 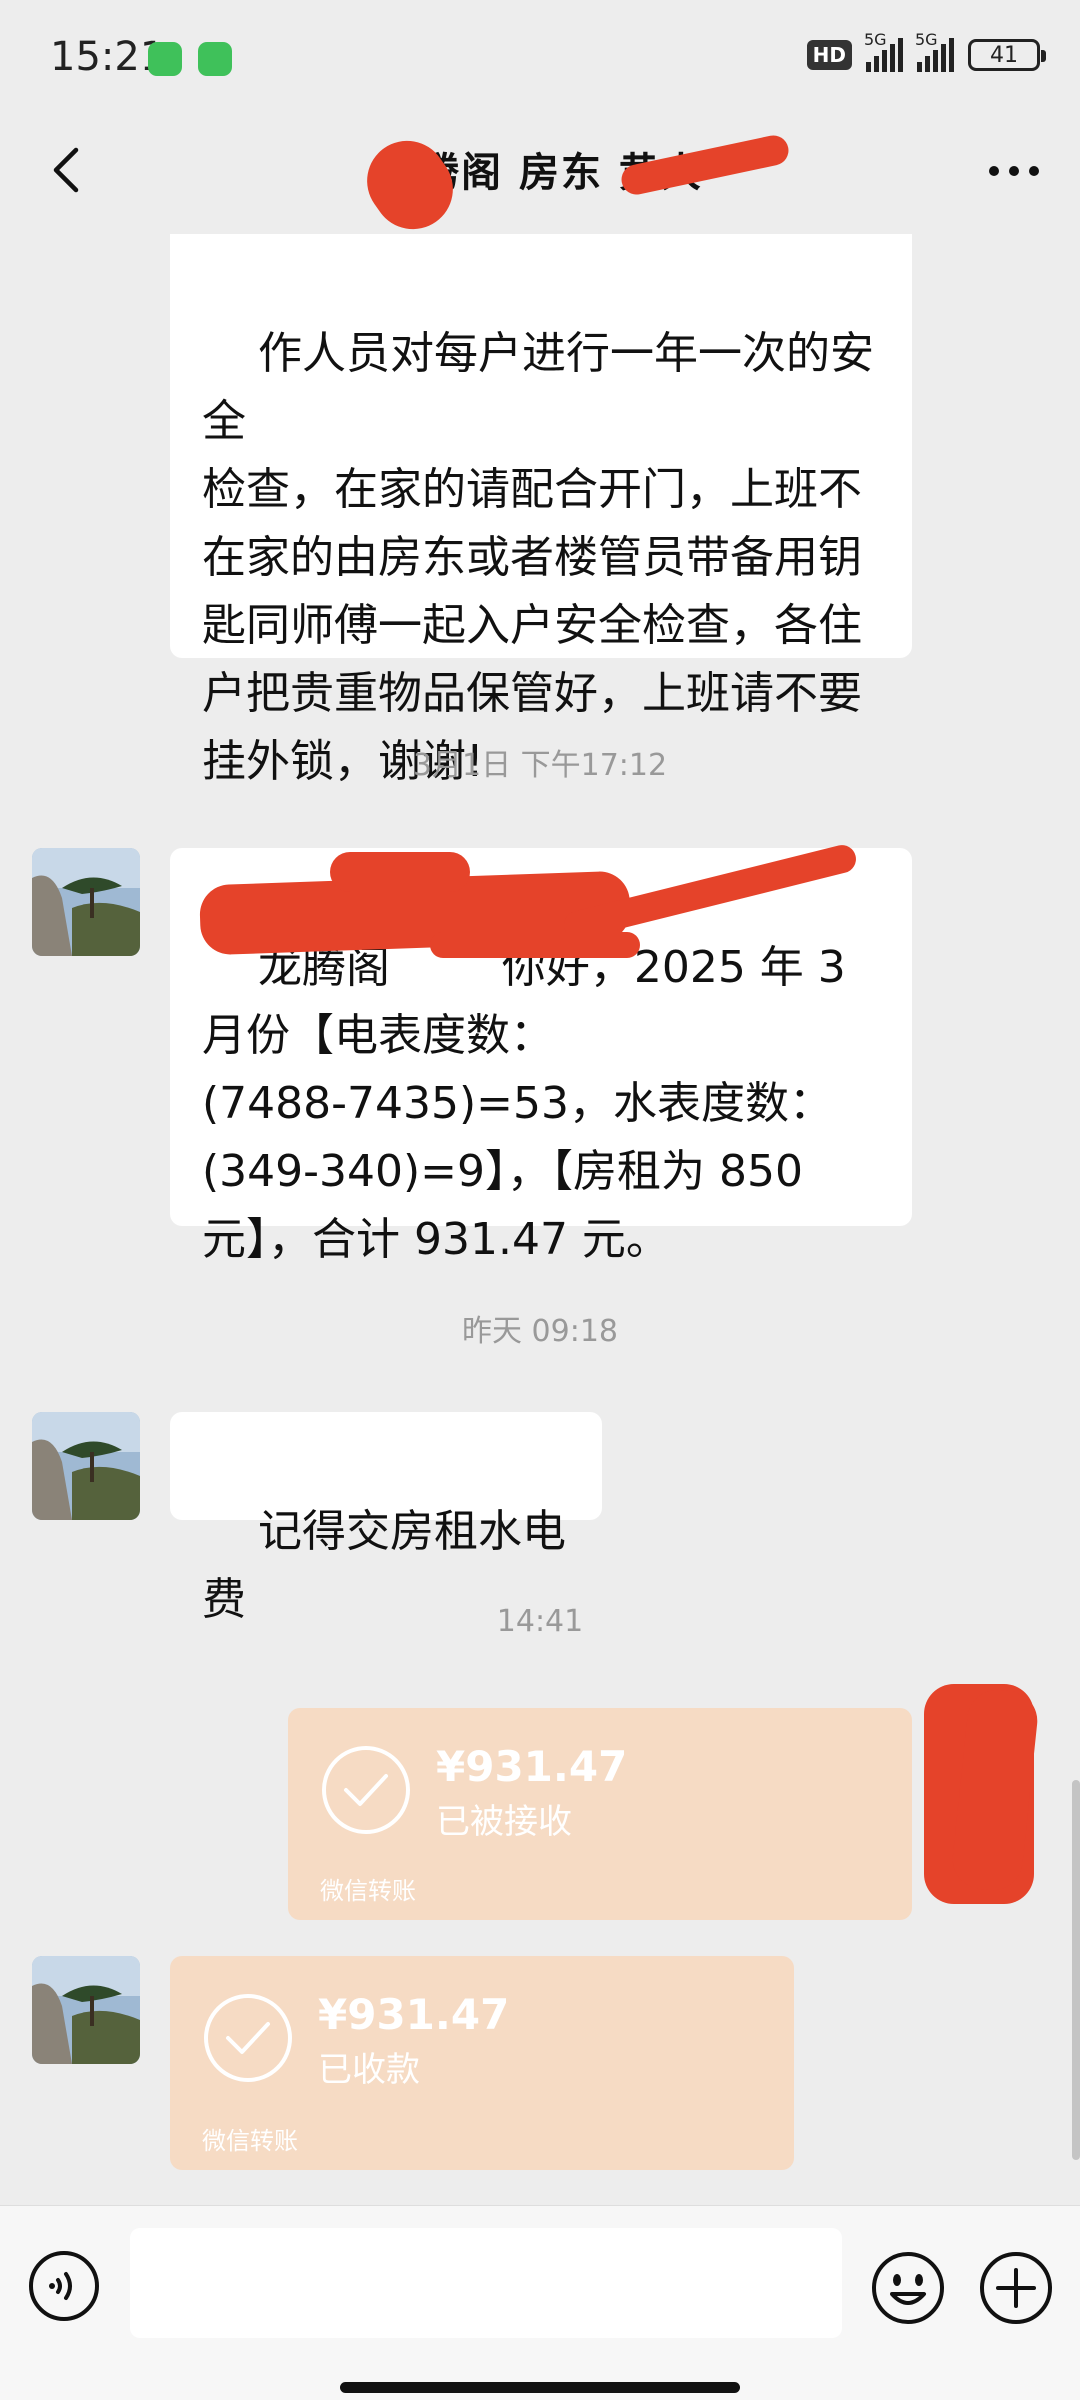 What do you see at coordinates (934, 51) in the screenshot?
I see `signal-icon-2: 5G` at bounding box center [934, 51].